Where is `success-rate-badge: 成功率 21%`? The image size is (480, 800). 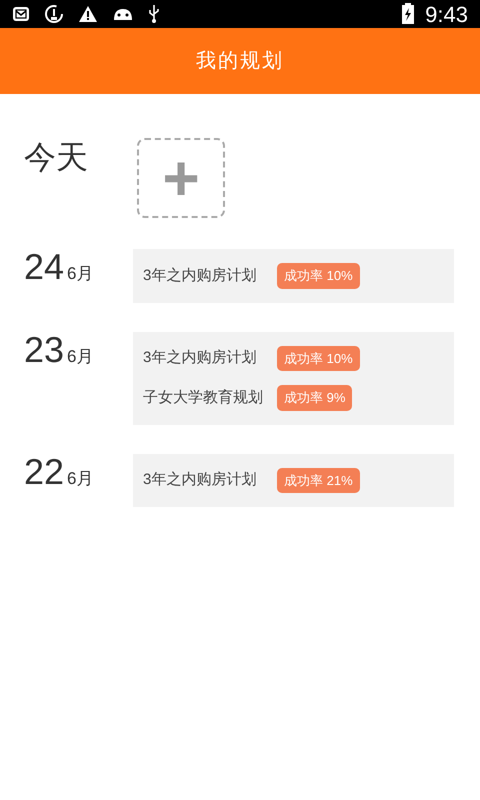
success-rate-badge: 成功率 21% is located at coordinates (318, 480).